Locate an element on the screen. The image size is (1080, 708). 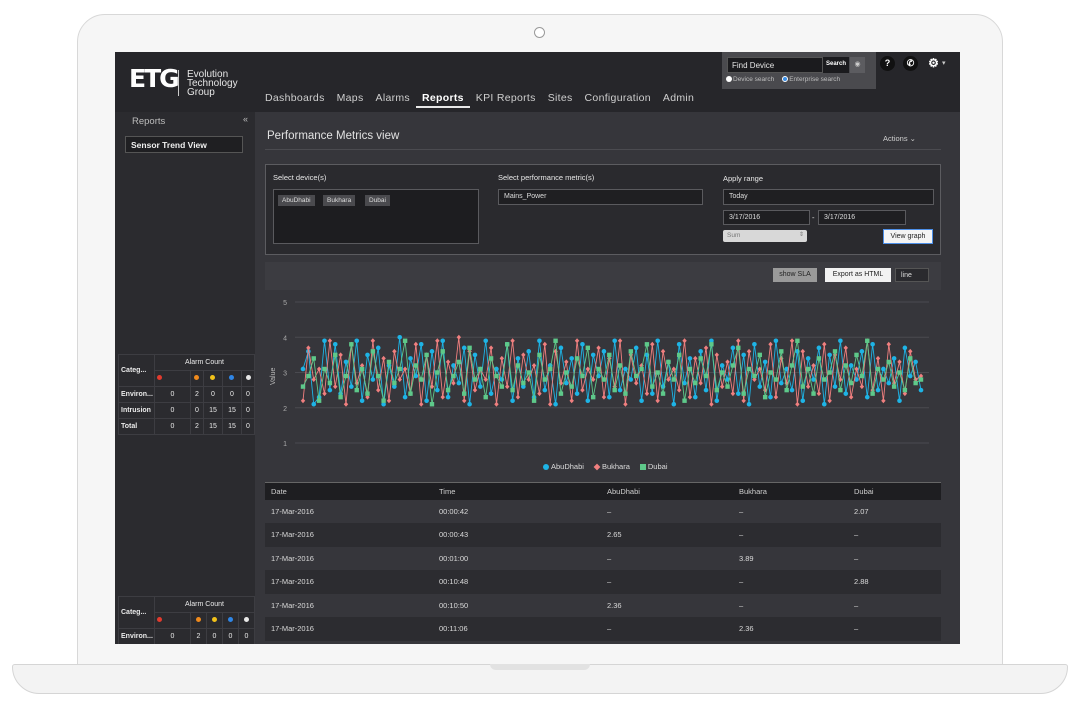
table-row: 17-Mar-2016 00:00:43 2.65– – is located at coordinates (603, 535).